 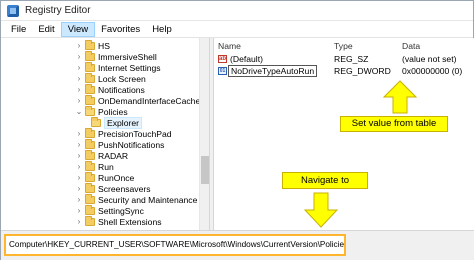 I want to click on tree-item-label: Screensavers, so click(x=124, y=188).